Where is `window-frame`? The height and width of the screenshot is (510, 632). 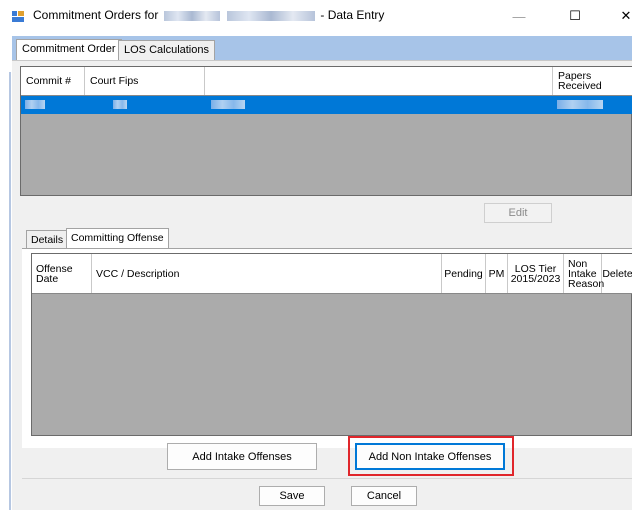
window-frame is located at coordinates (6, 271).